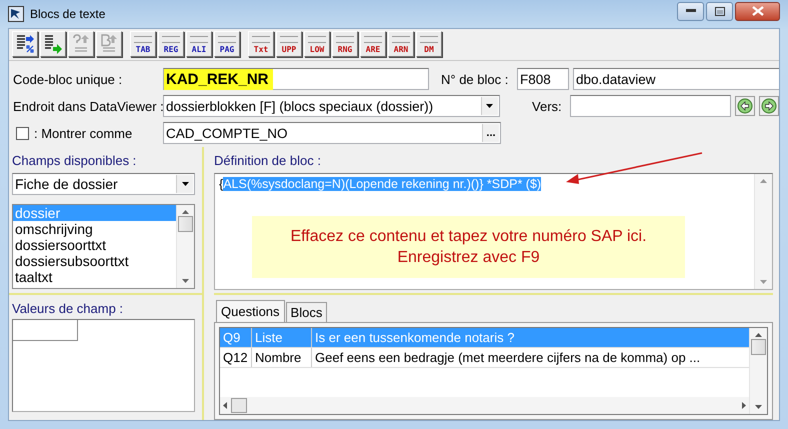 The width and height of the screenshot is (788, 429). I want to click on list-item: dossiersoorttxt, so click(94, 245).